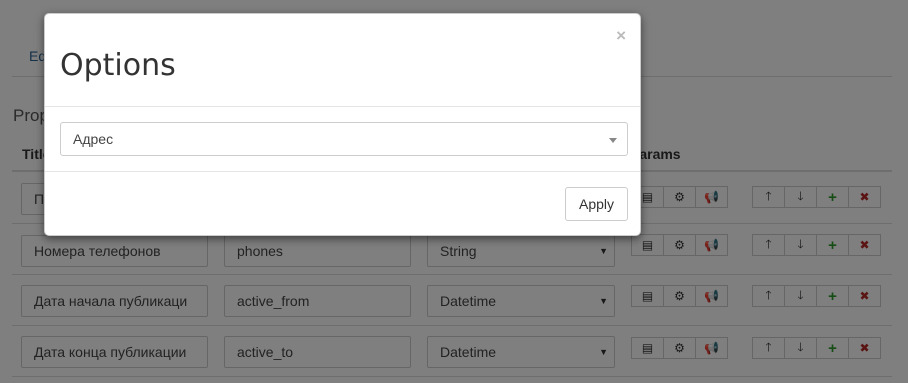  Describe the element at coordinates (621, 36) in the screenshot. I see `close-icon: ×` at that location.